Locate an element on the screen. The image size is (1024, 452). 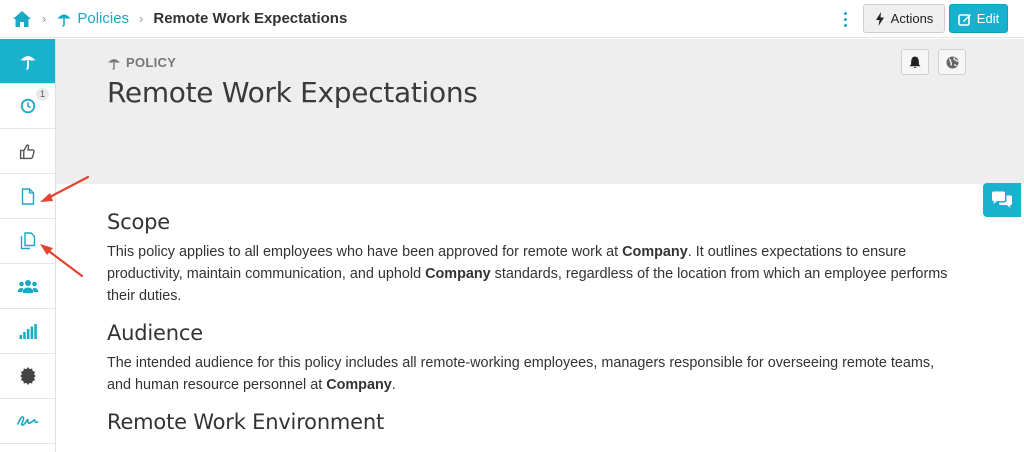
clock-icon is located at coordinates (27, 106).